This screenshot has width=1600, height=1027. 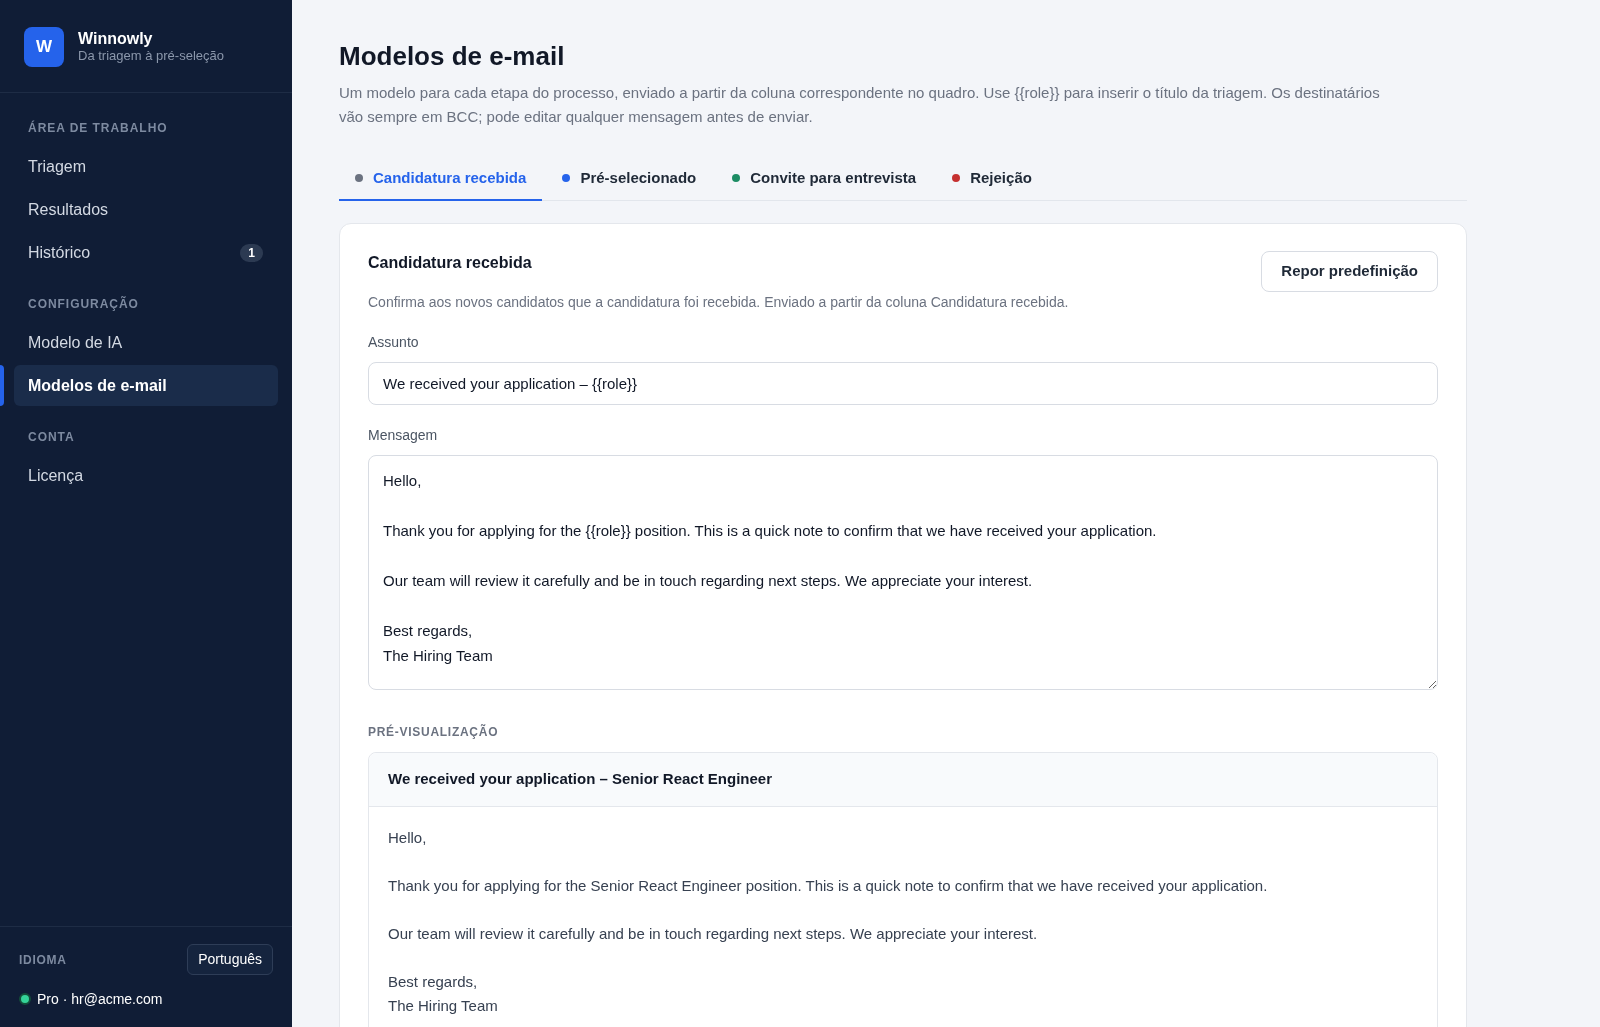 I want to click on account-text: Pro · hr@acme.com, so click(x=100, y=999).